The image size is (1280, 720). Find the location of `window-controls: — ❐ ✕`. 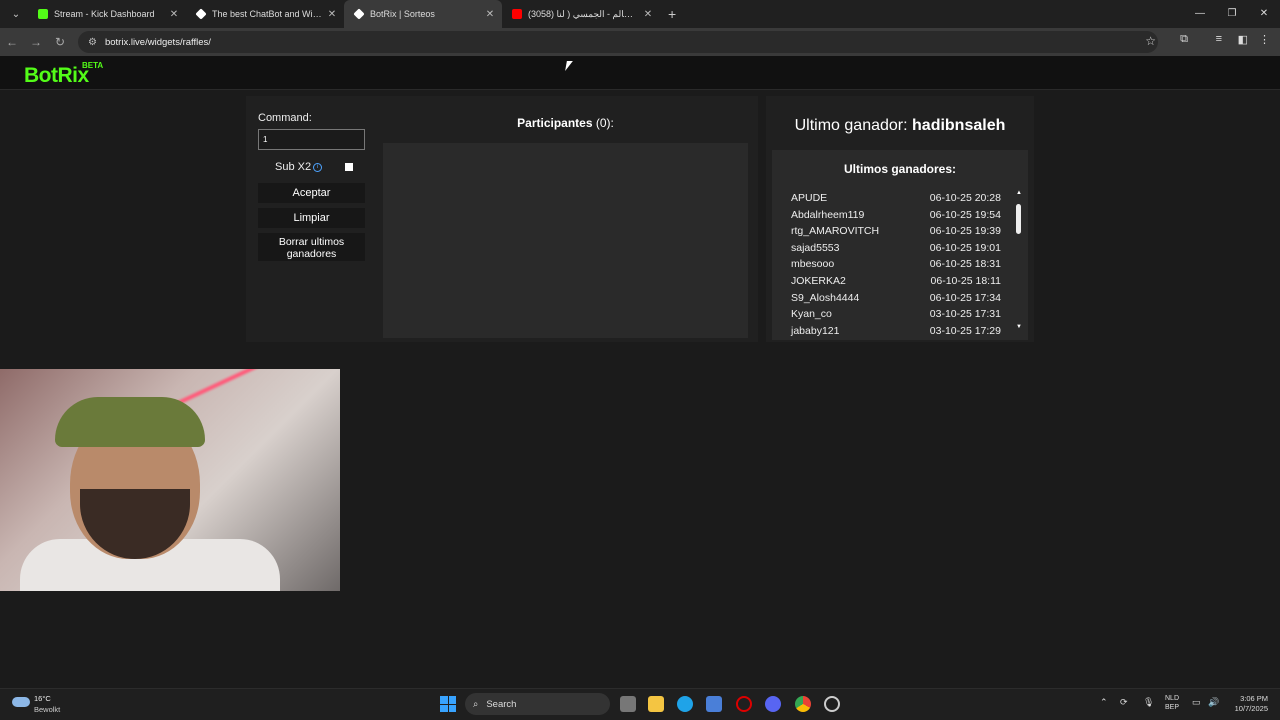

window-controls: — ❐ ✕ is located at coordinates (1232, 14).